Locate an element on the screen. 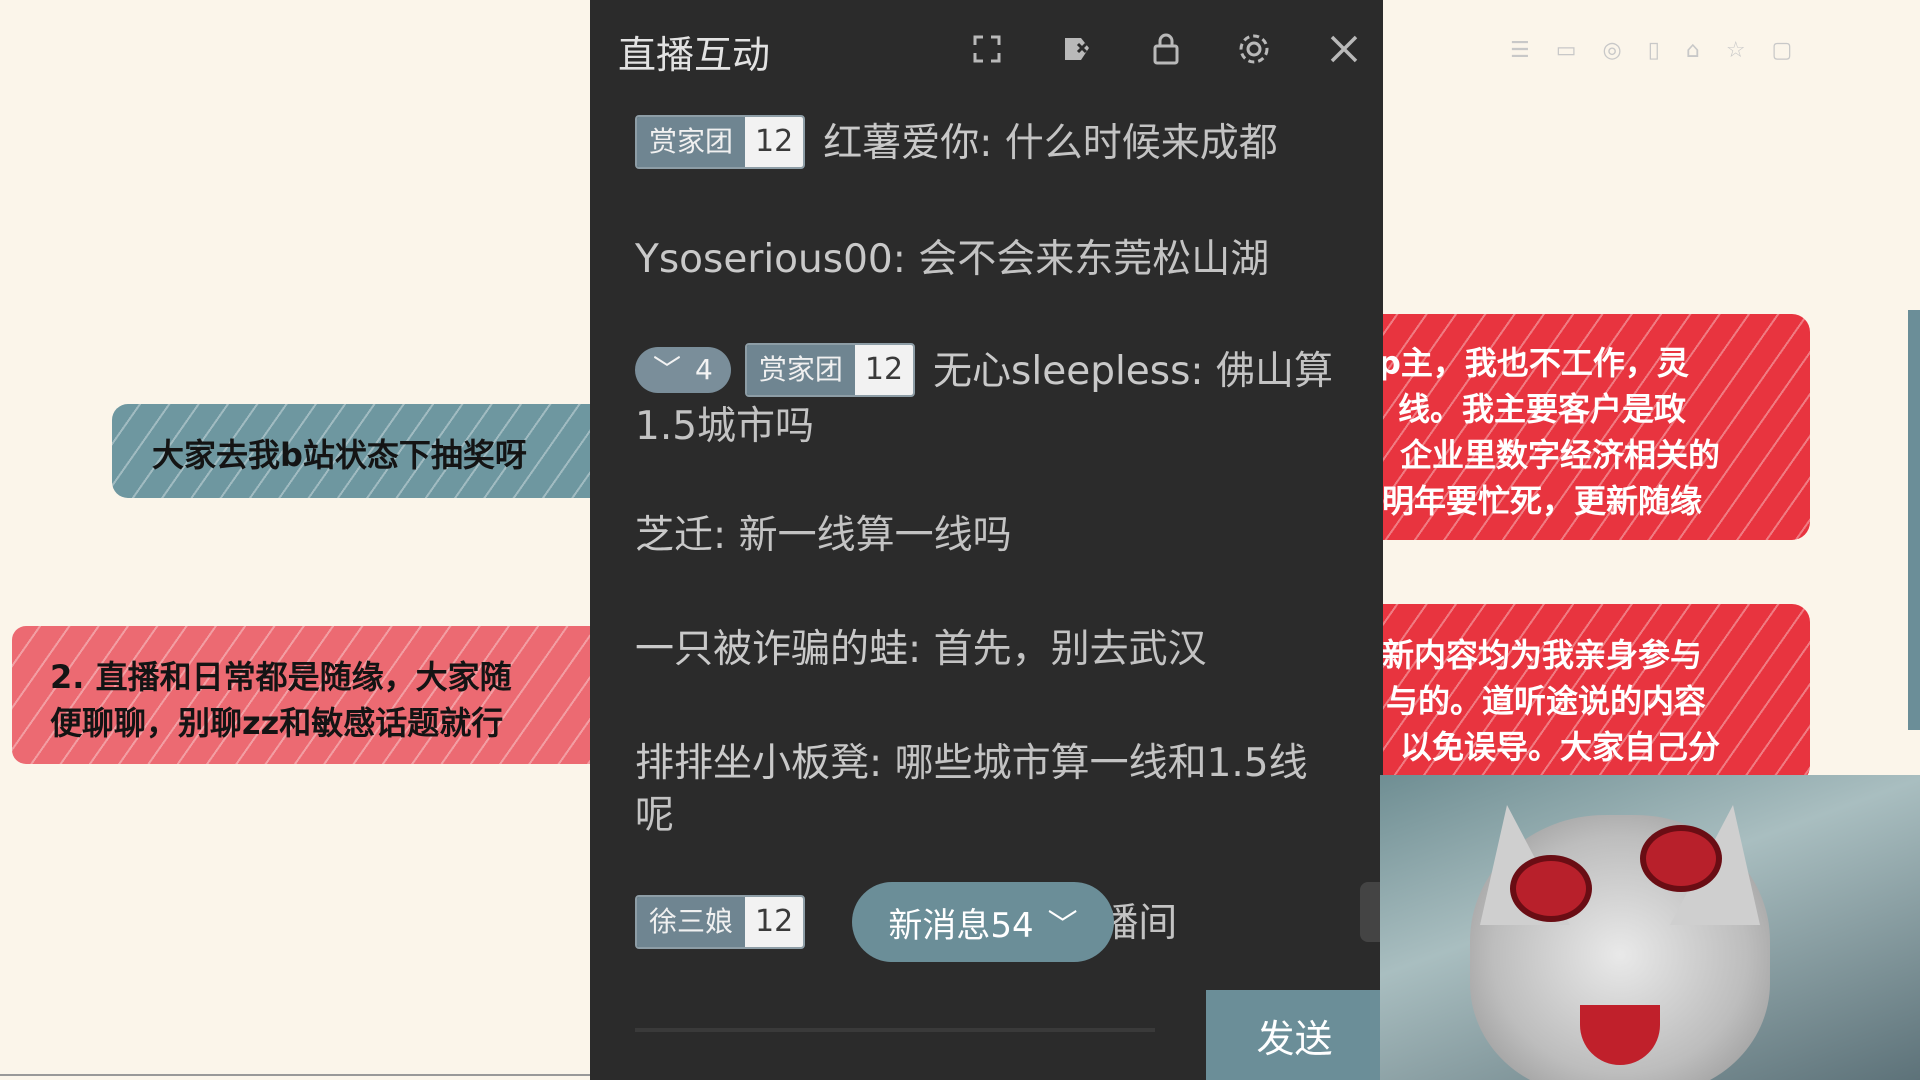 This screenshot has height=1080, width=1920. note-teal-text: 大家去我b站状态下抽奖呀 is located at coordinates (339, 455).